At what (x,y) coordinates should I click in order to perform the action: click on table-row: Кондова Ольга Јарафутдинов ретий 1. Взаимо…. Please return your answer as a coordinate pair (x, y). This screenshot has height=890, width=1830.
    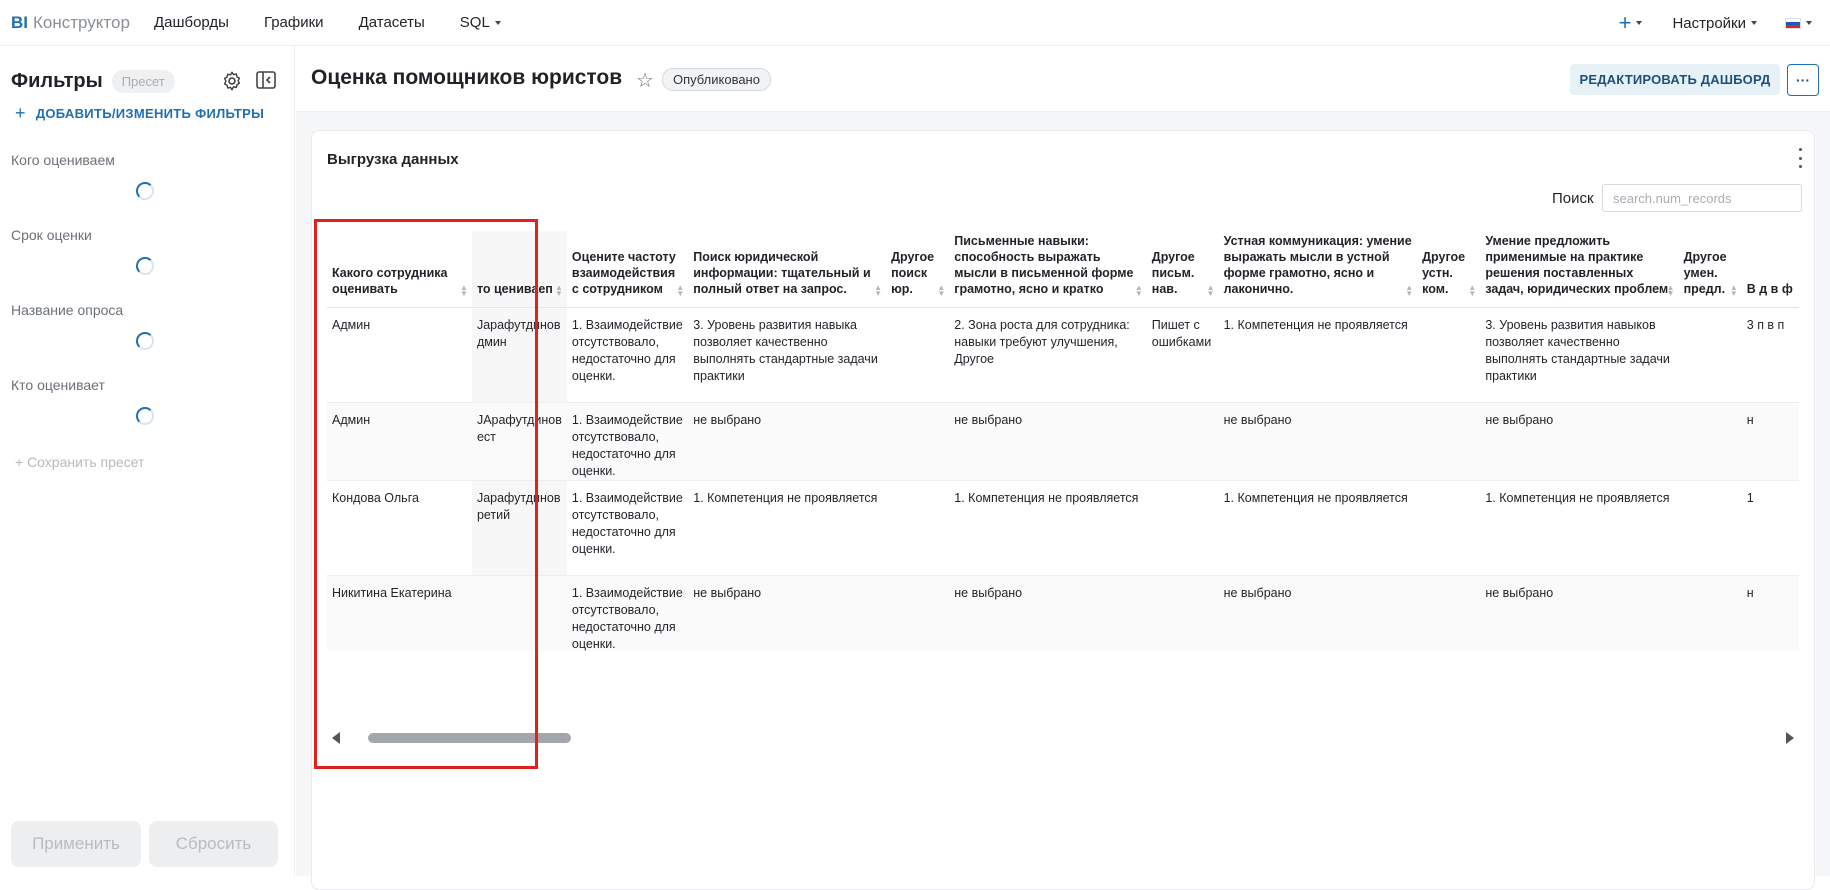
    Looking at the image, I should click on (1063, 528).